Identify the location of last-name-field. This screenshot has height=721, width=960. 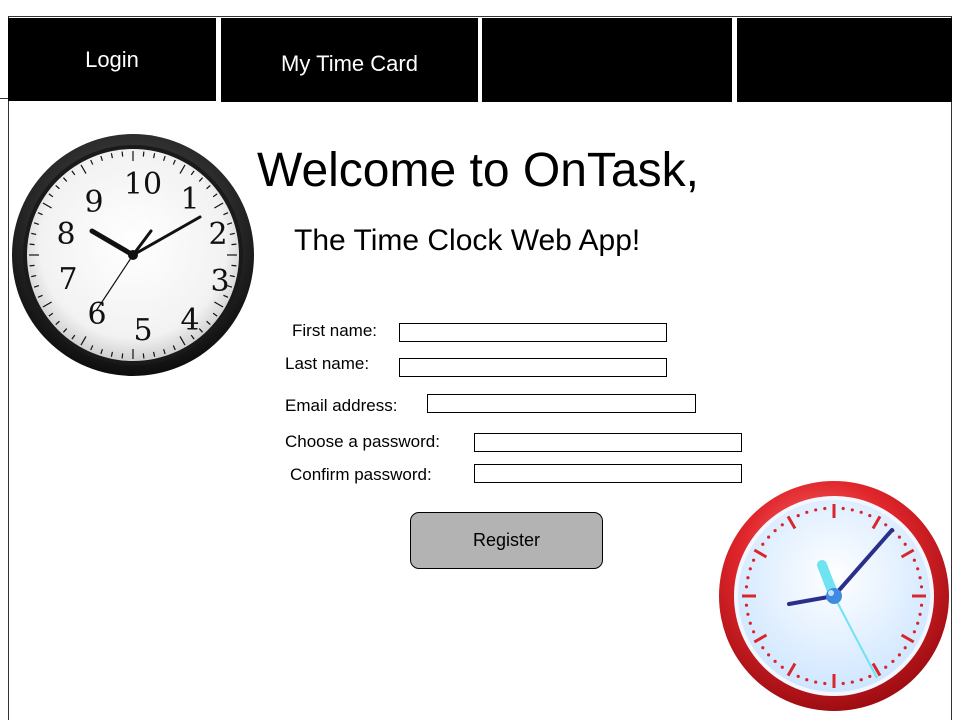
(533, 367).